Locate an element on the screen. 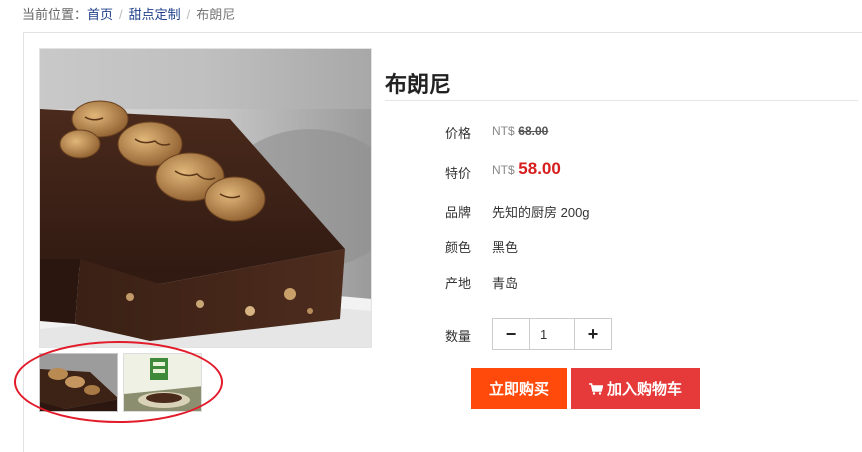 The width and height of the screenshot is (862, 452). special-price-label: 特价 is located at coordinates (458, 173).